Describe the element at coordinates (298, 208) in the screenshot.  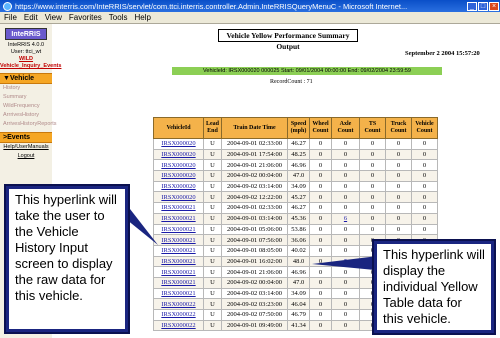
I see `speed-cell: 46.27` at that location.